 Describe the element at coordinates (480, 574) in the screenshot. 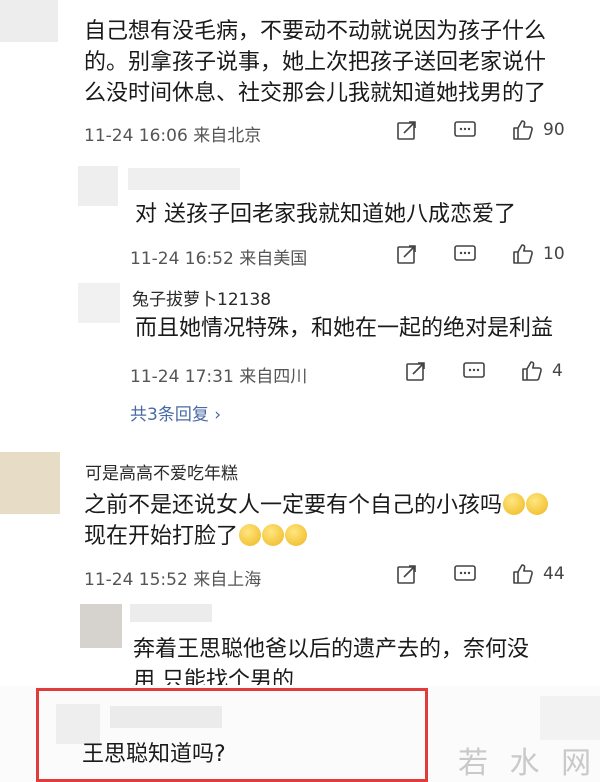

I see `comment-actions: 44` at that location.